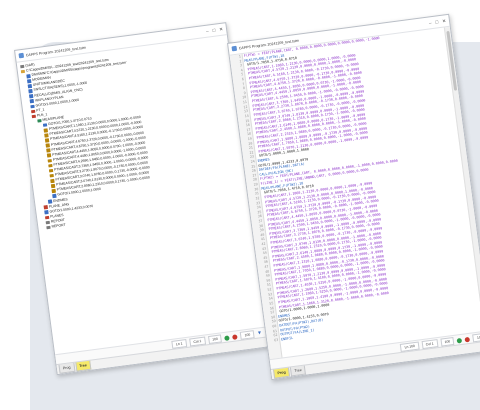 This screenshot has height=410, width=480. Describe the element at coordinates (287, 338) in the screenshot. I see `code-text: ENDFIL` at that location.